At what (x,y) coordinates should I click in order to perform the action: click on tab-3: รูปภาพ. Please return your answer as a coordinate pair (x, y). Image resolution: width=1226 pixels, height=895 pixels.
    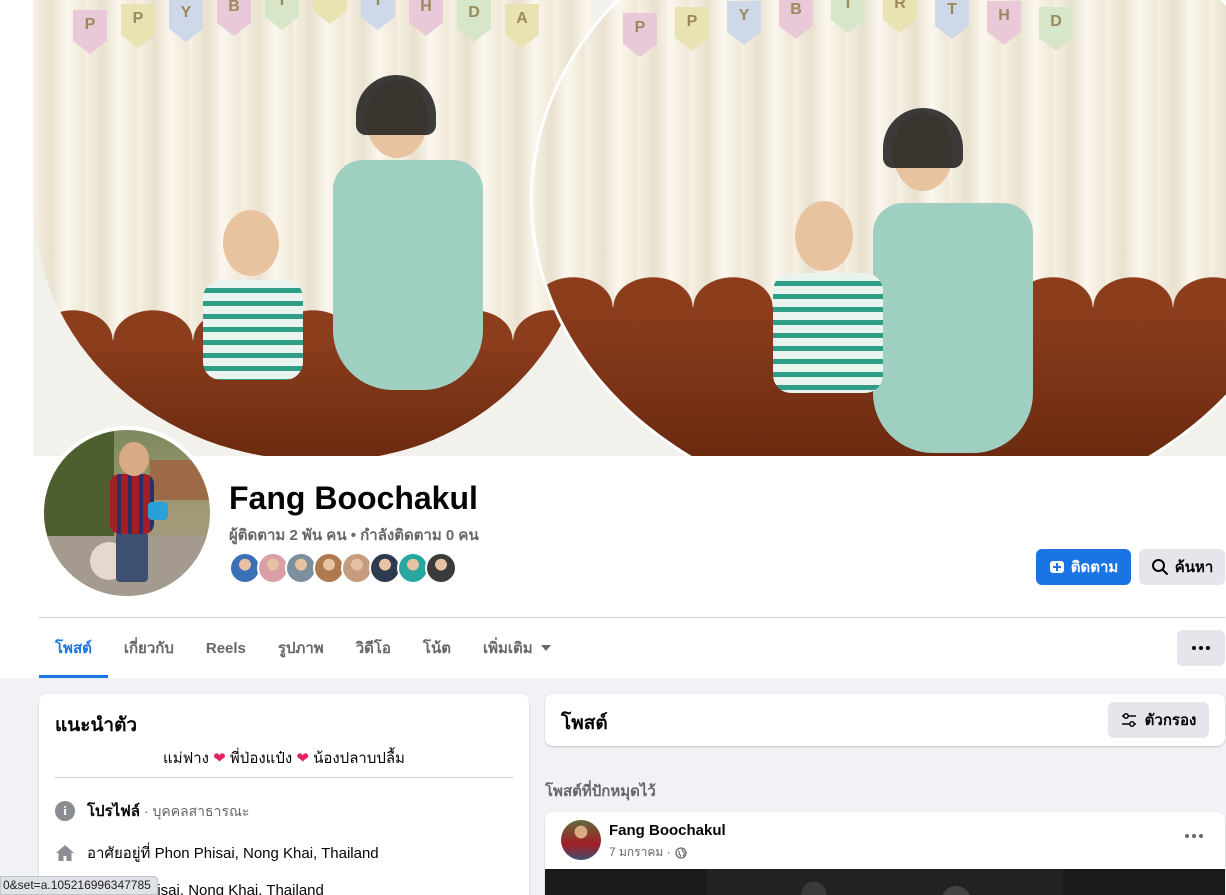
    Looking at the image, I should click on (301, 648).